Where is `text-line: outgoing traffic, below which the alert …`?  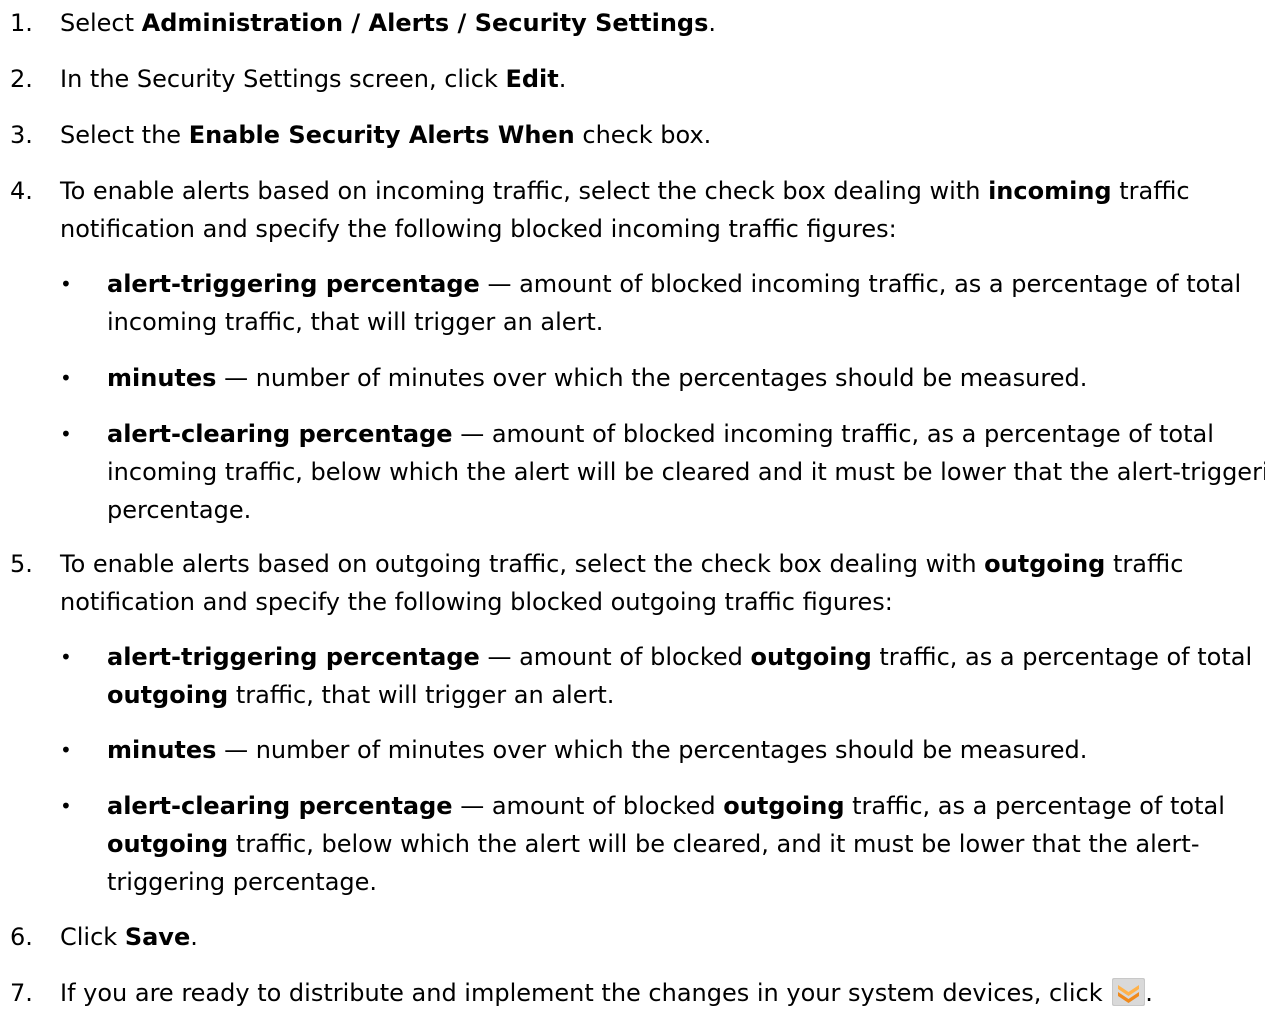
text-line: outgoing traffic, below which the alert … is located at coordinates (666, 844).